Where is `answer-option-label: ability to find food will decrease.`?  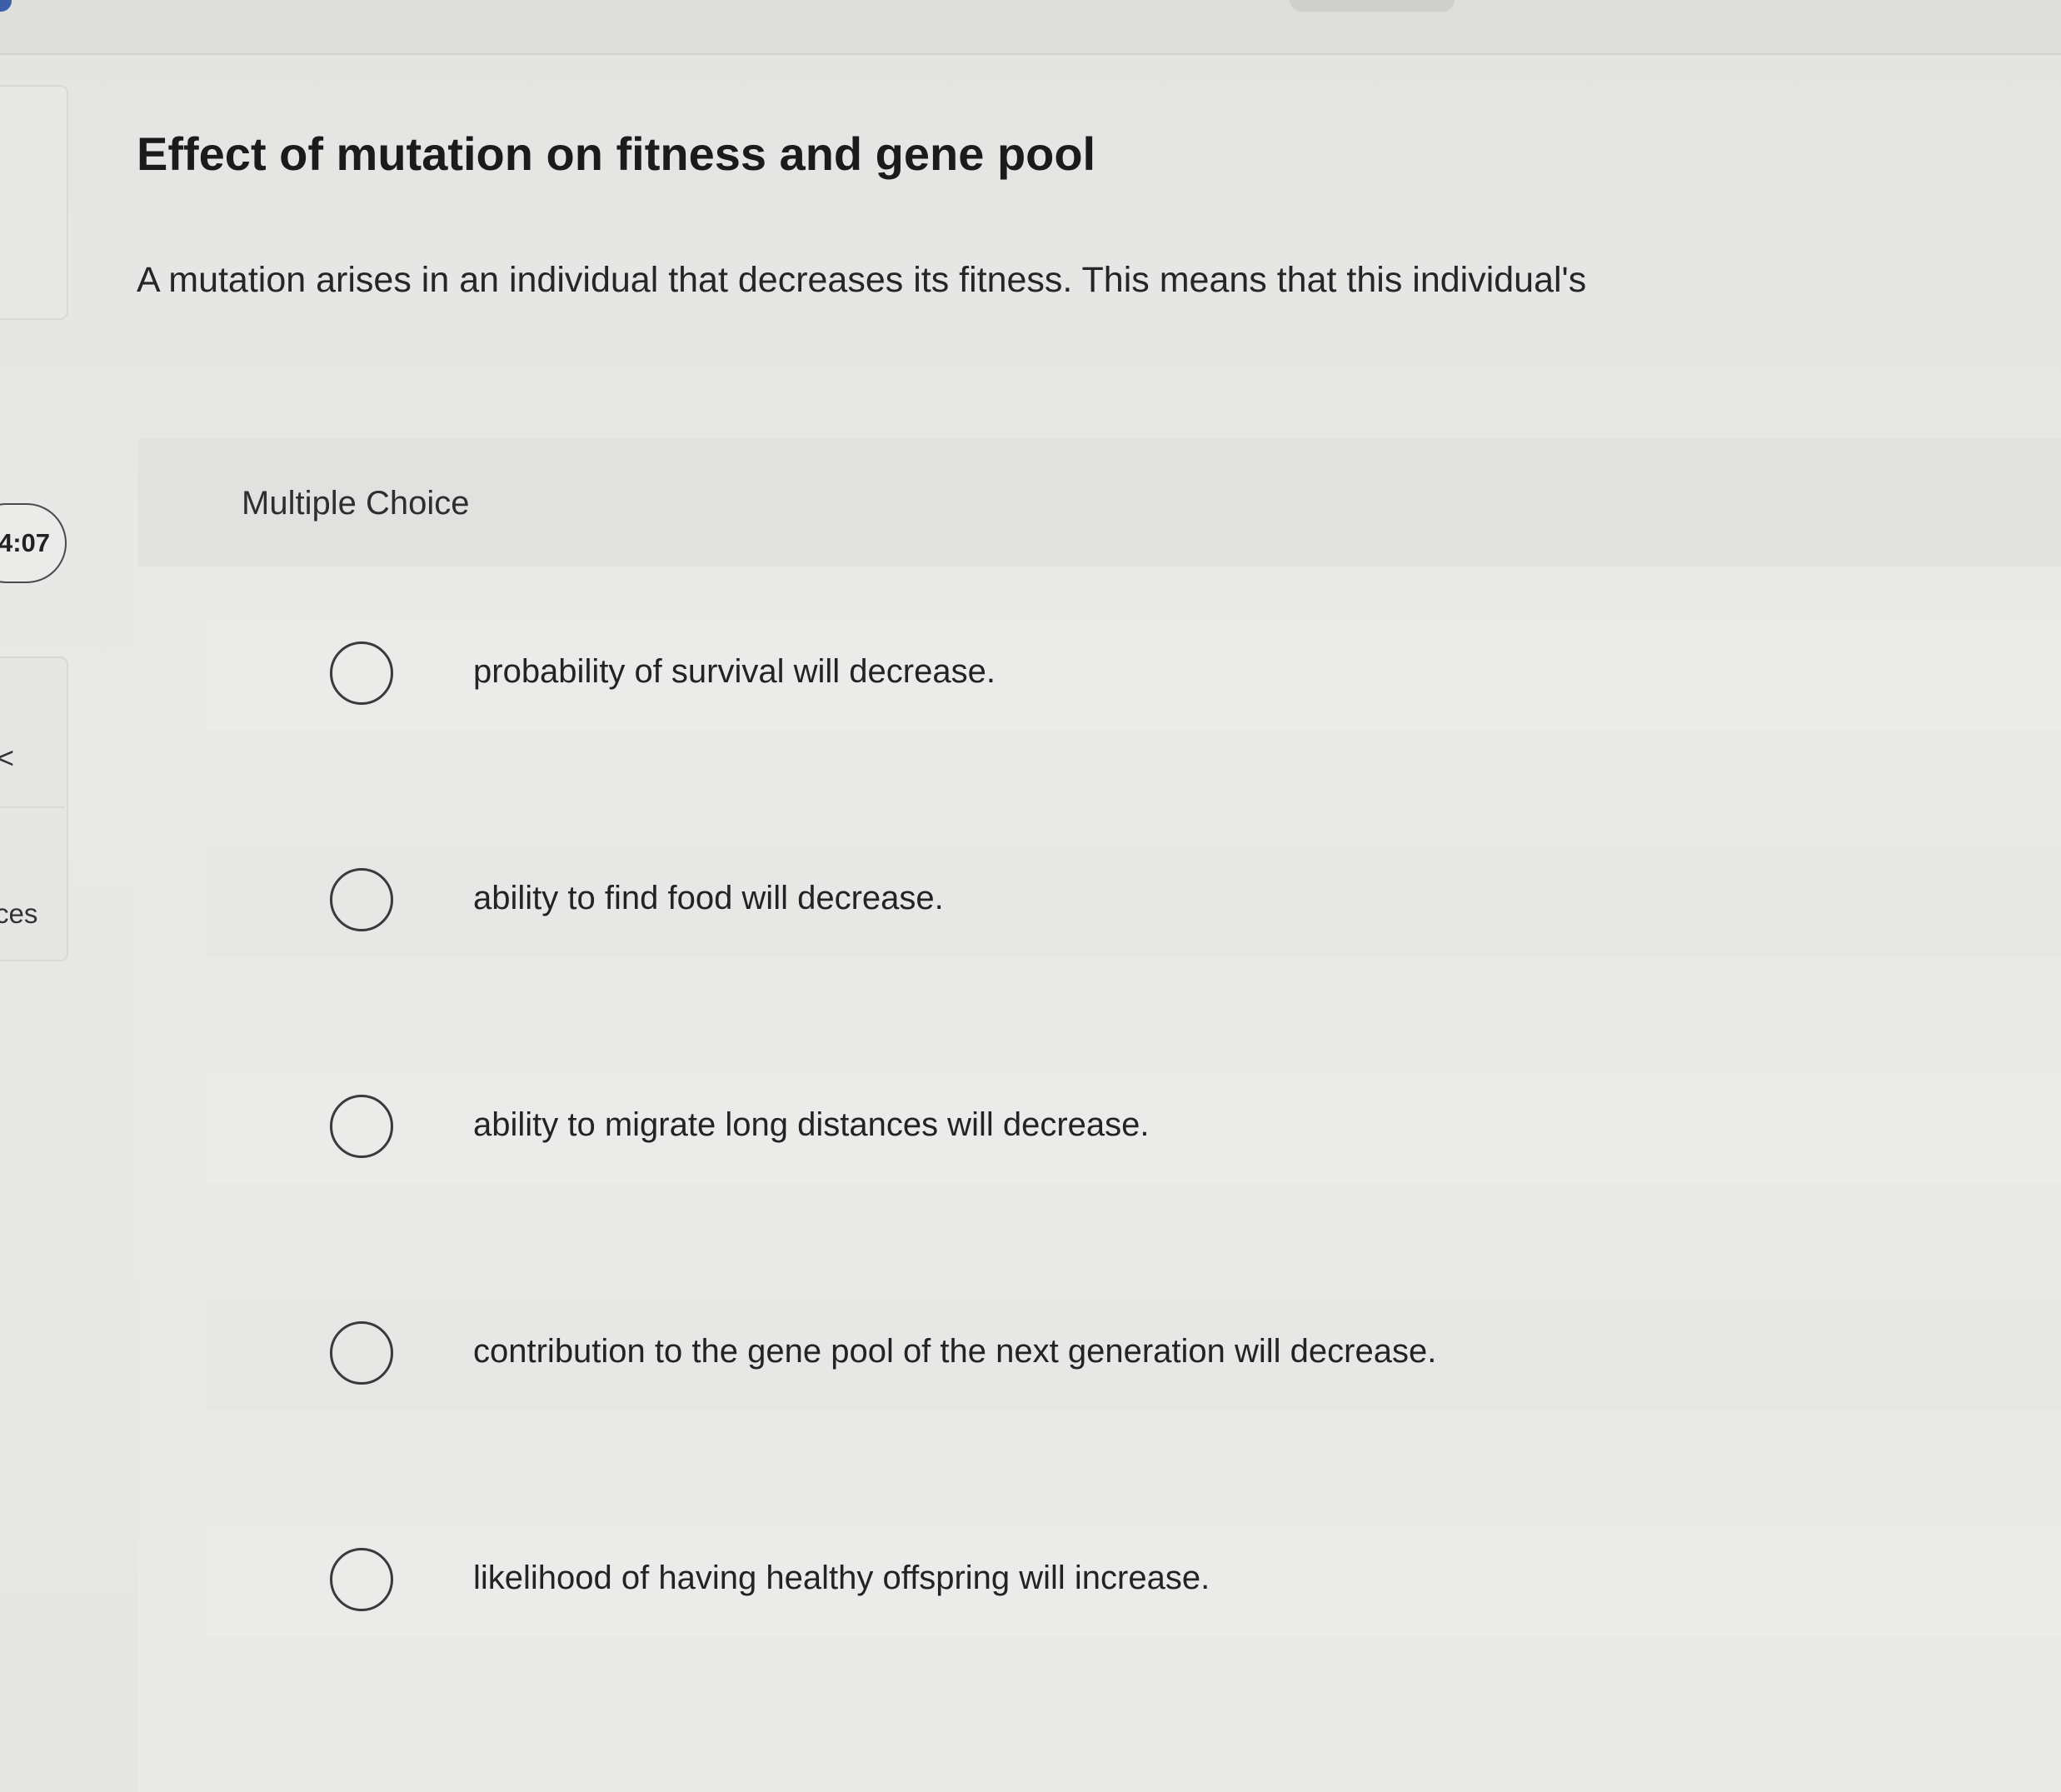 answer-option-label: ability to find food will decrease. is located at coordinates (708, 898).